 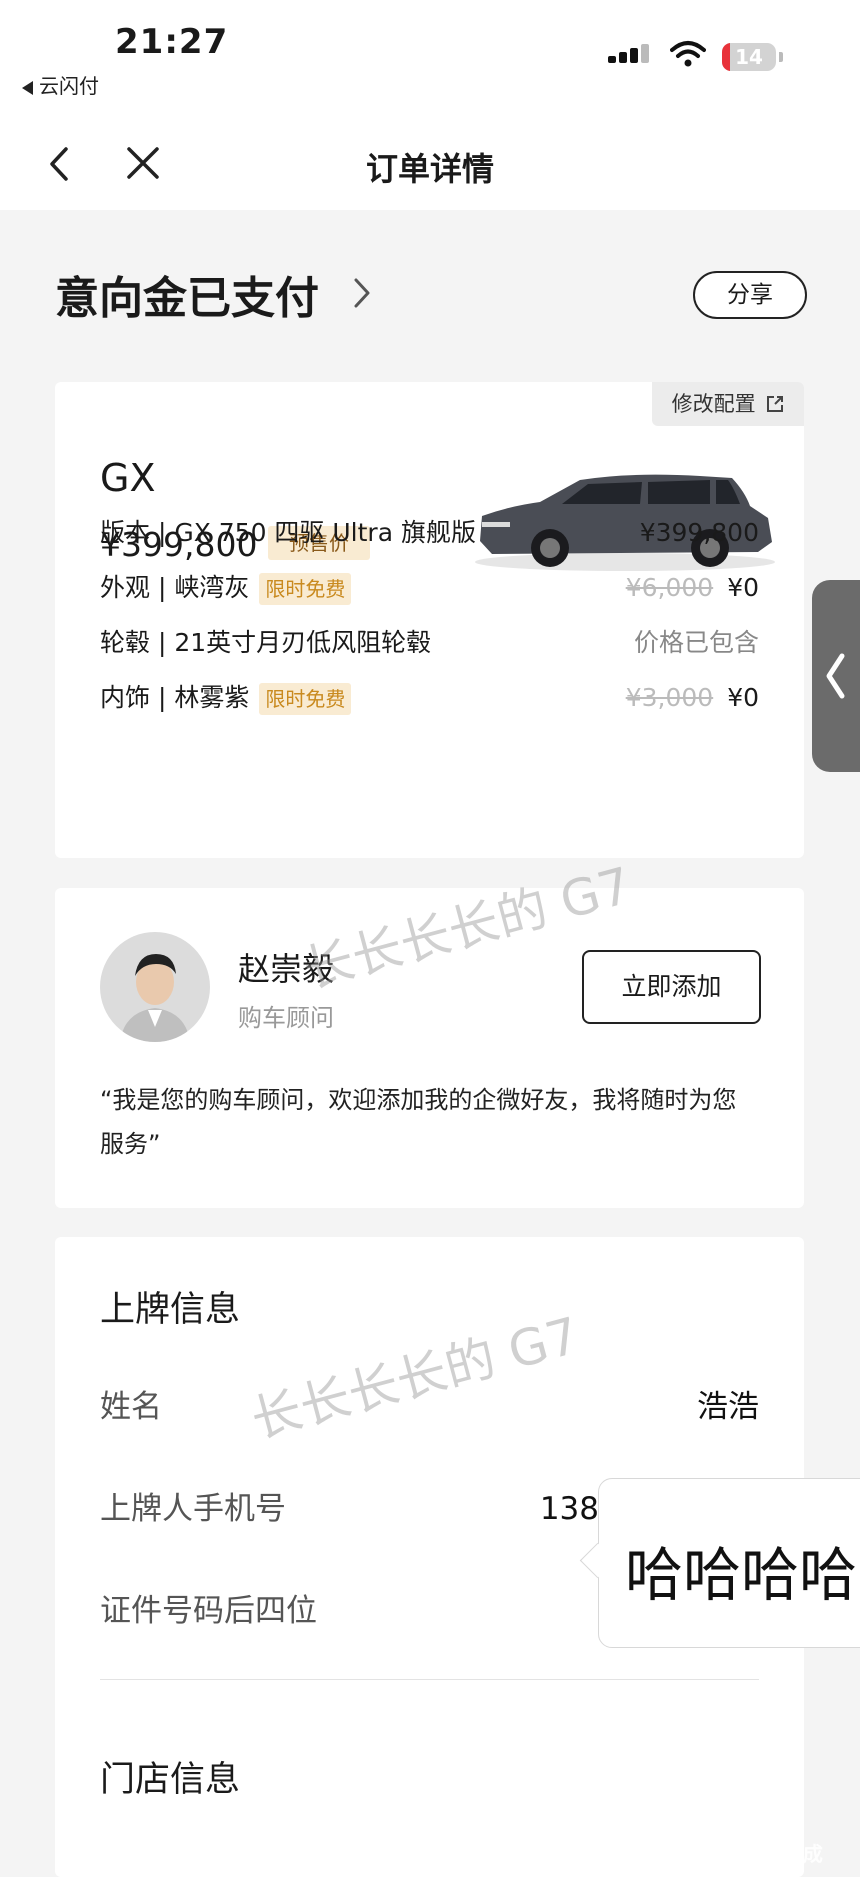 I want to click on config-label: 轮毂 | 21英寸月刃低风阻轮毂, so click(x=266, y=642).